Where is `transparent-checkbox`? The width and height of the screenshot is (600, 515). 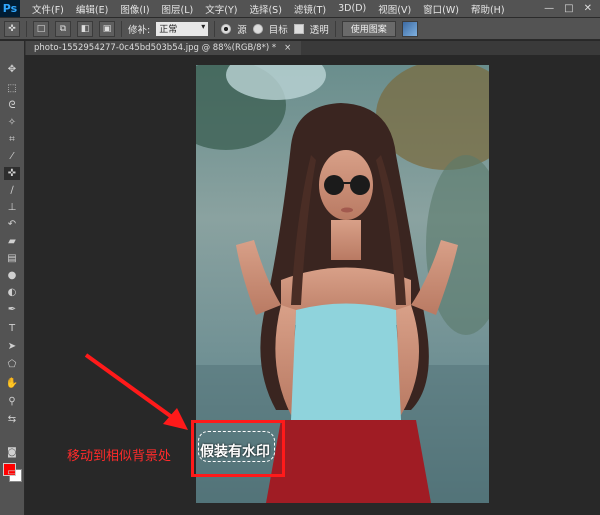
transparent-checkbox is located at coordinates (298, 28).